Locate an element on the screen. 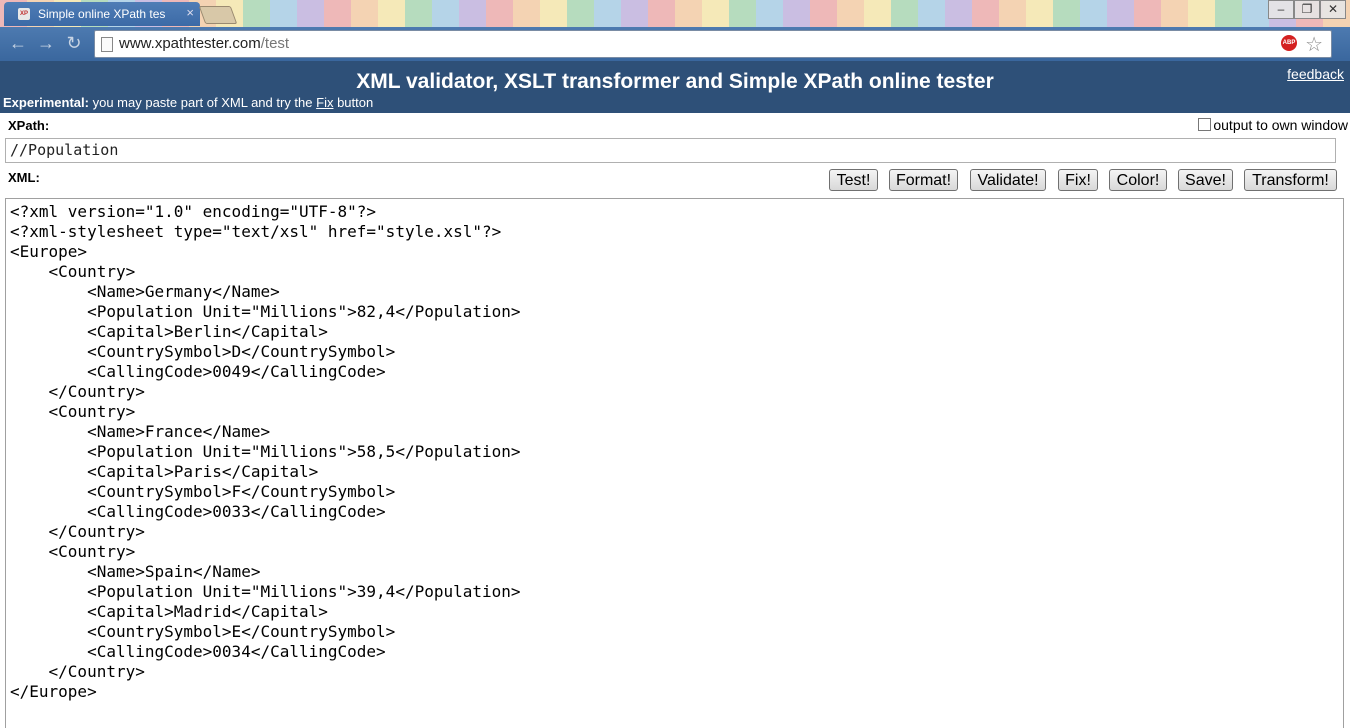 Image resolution: width=1350 pixels, height=728 pixels. new-tab-button is located at coordinates (218, 15).